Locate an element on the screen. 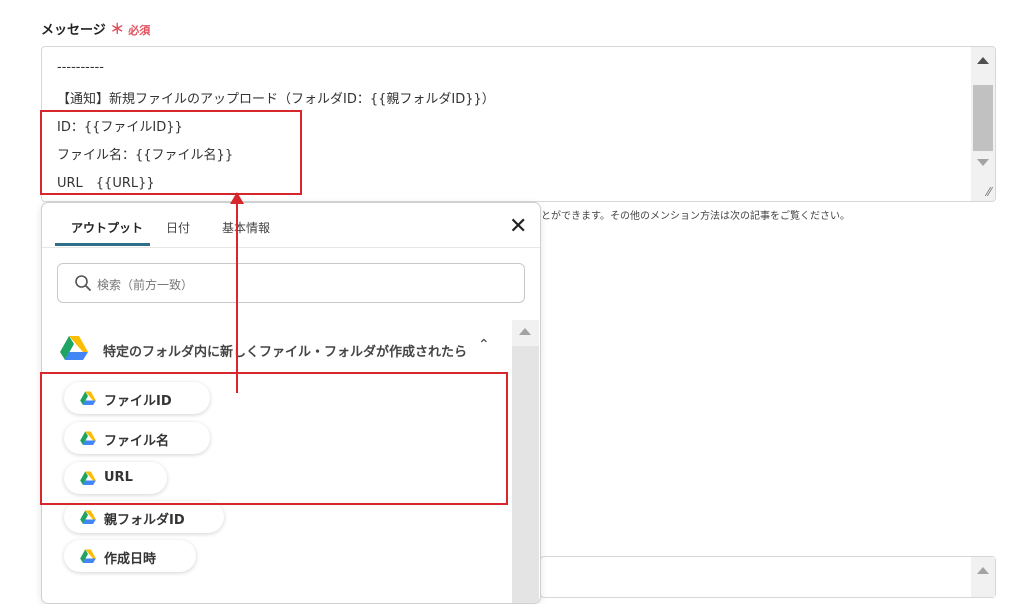 The height and width of the screenshot is (604, 1023). field-label-text: メッセージ is located at coordinates (73, 30).